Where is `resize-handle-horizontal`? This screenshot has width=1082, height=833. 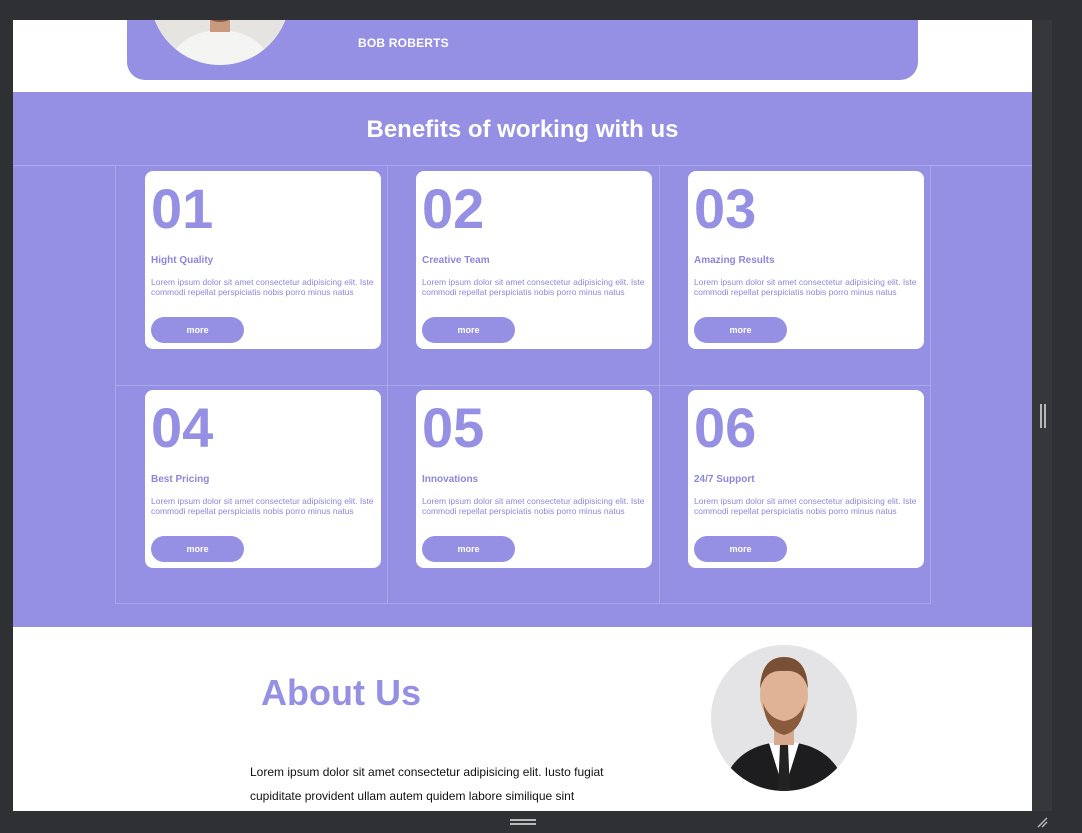 resize-handle-horizontal is located at coordinates (523, 822).